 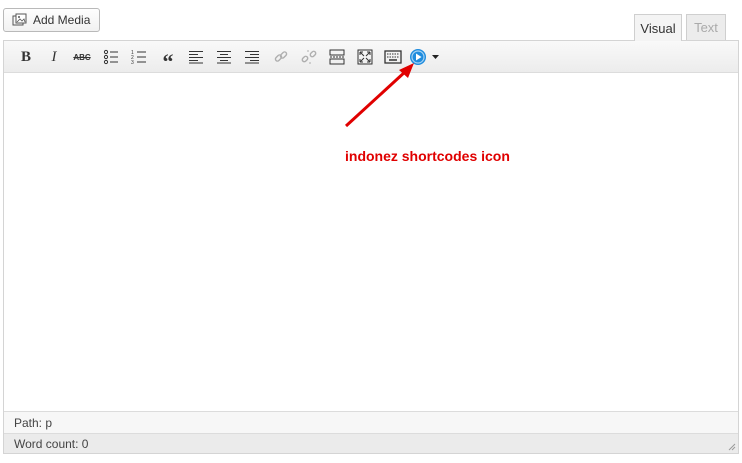 I want to click on align-right-icon, so click(x=252, y=57).